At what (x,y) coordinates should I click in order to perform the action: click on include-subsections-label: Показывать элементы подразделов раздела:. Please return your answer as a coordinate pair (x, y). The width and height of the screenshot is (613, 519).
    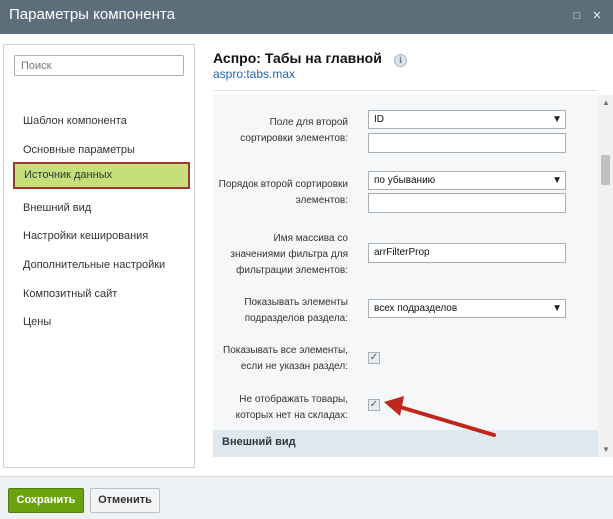
    Looking at the image, I should click on (296, 310).